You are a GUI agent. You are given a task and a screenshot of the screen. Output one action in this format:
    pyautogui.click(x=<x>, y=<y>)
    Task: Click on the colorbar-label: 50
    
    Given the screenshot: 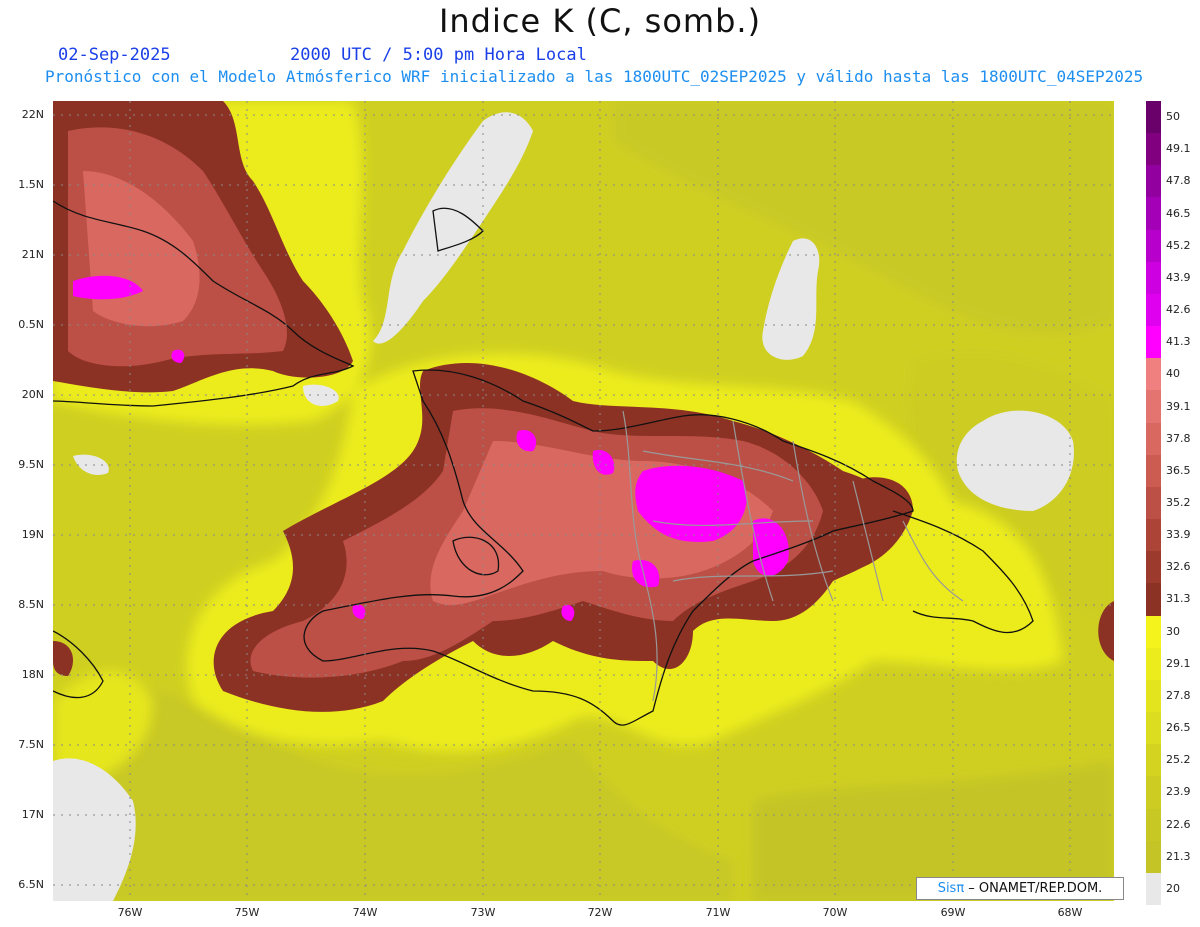 What is the action you would take?
    pyautogui.click(x=1173, y=117)
    